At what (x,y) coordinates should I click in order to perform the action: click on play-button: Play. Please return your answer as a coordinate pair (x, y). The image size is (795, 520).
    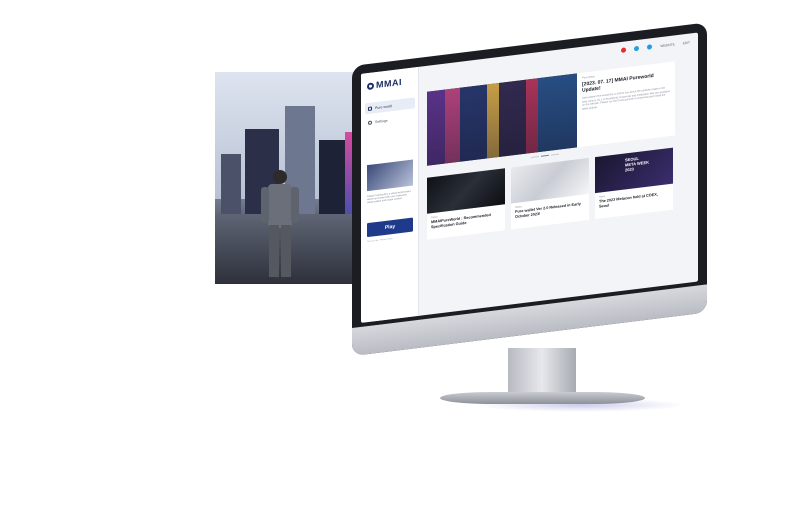
    Looking at the image, I should click on (390, 227).